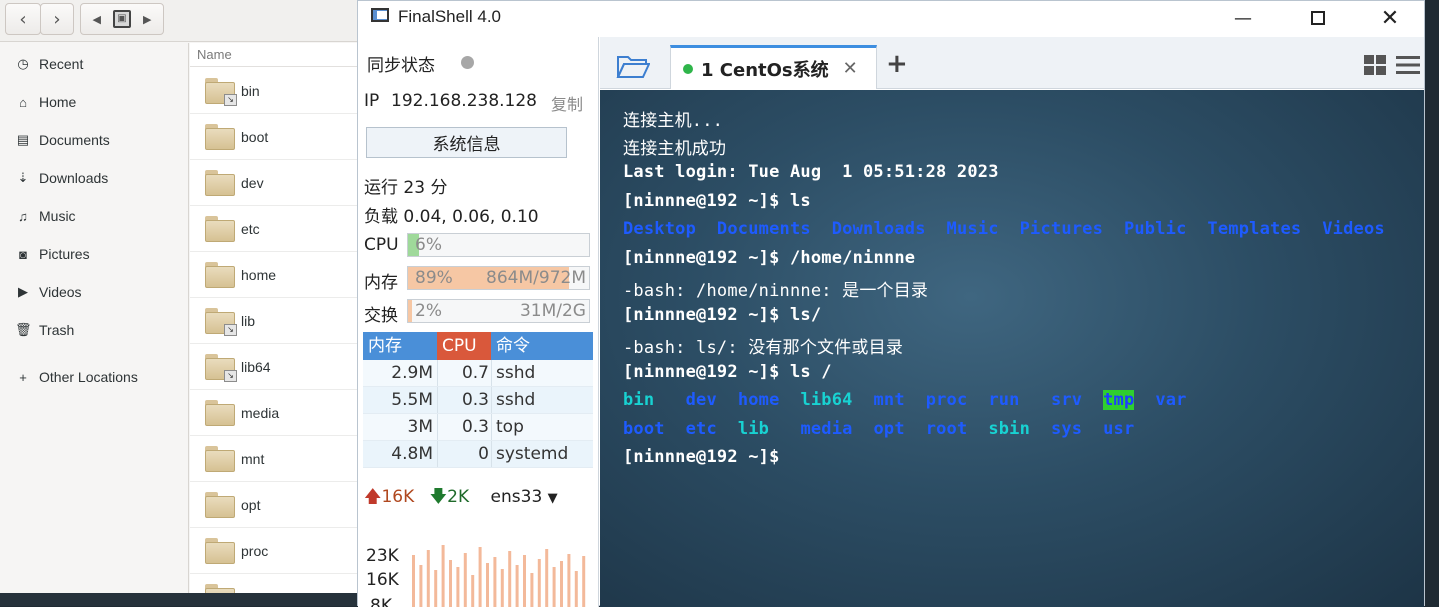 This screenshot has height=607, width=1439. I want to click on sync-status-dot, so click(467, 62).